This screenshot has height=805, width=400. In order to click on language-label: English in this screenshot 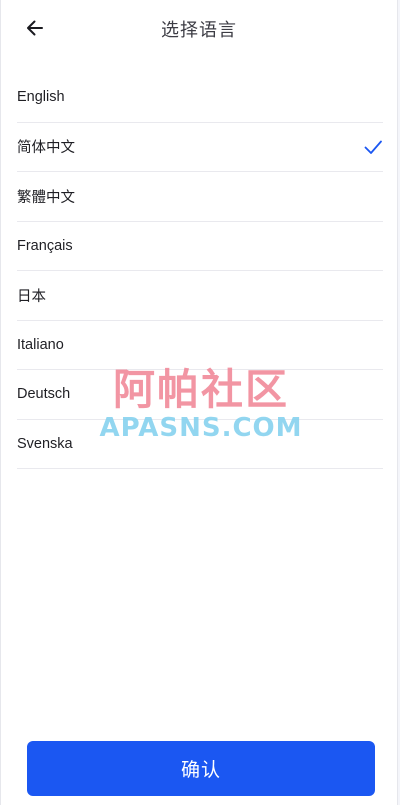, I will do `click(41, 97)`.